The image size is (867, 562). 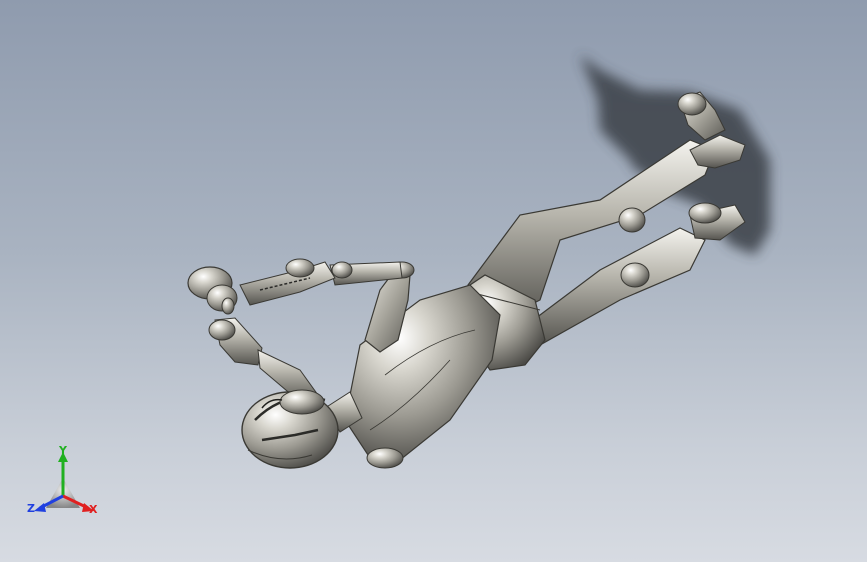 I want to click on orientation-triad: Y Z X, so click(x=67, y=485).